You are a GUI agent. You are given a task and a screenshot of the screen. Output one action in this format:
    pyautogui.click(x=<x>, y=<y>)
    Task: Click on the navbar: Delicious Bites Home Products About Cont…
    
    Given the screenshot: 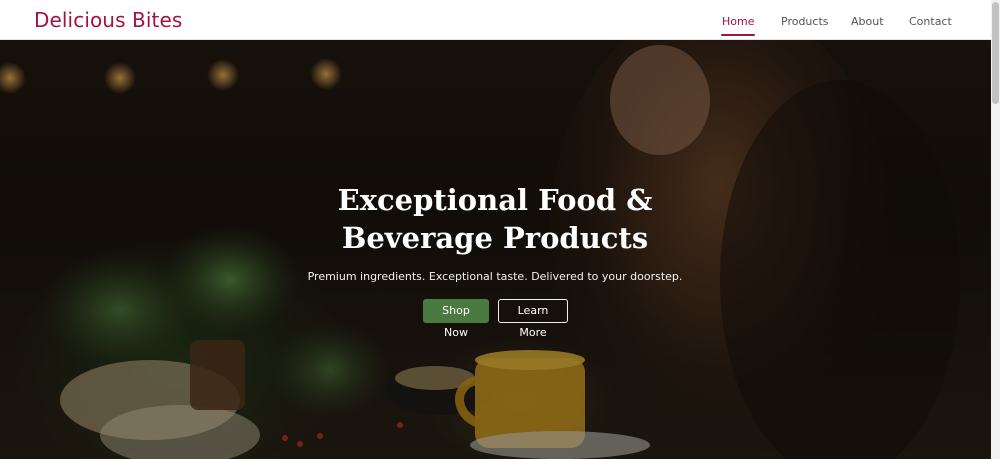 What is the action you would take?
    pyautogui.click(x=495, y=20)
    